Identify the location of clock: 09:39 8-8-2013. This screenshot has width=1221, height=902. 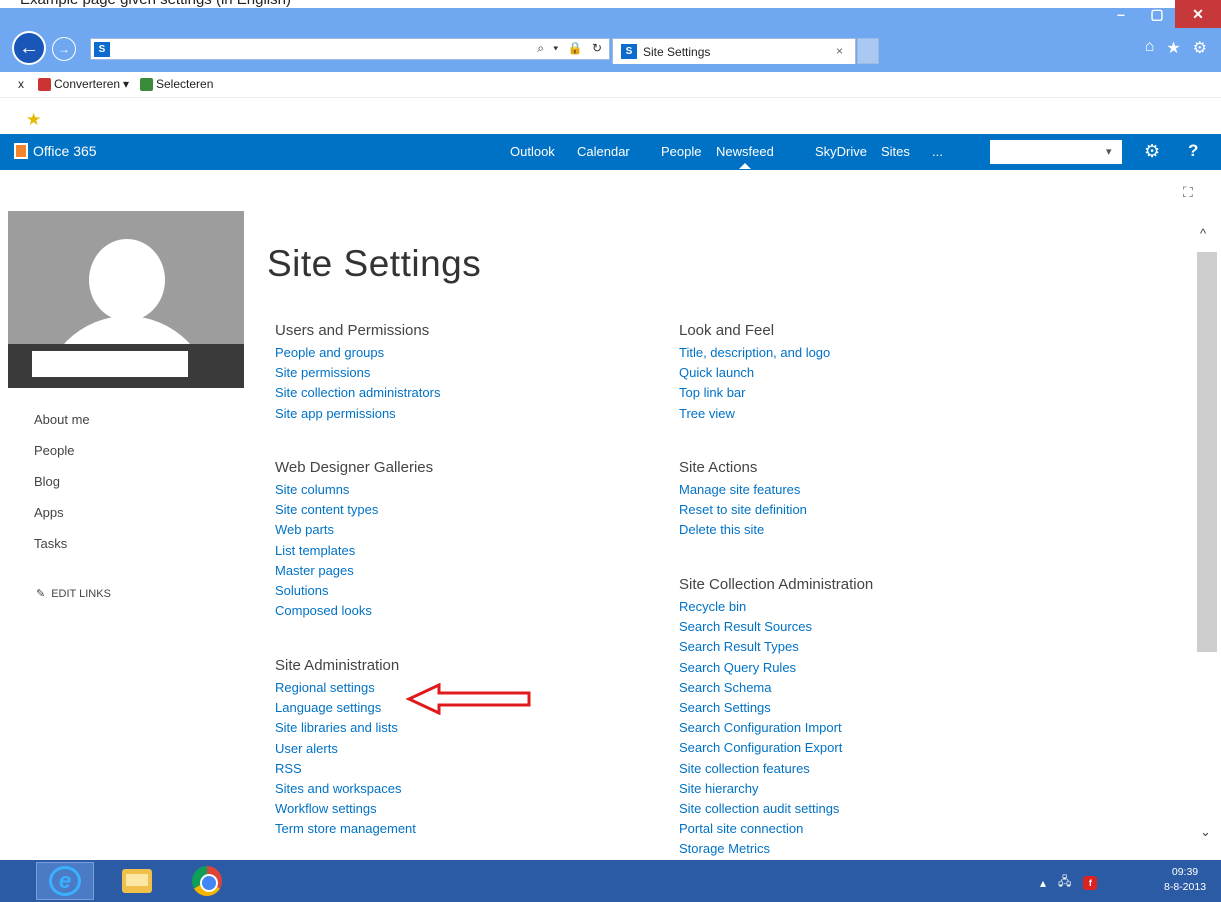
(1185, 880).